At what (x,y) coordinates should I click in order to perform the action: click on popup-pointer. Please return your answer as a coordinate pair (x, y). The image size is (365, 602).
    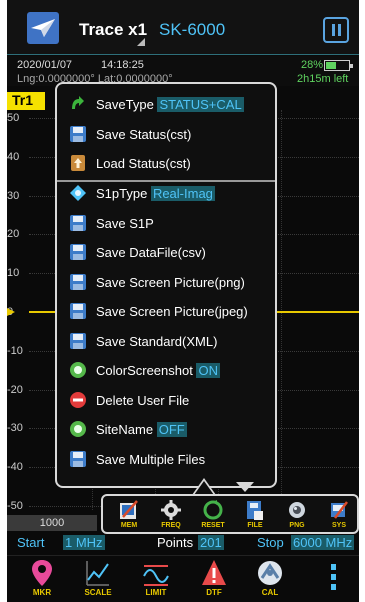
    Looking at the image, I should click on (245, 487).